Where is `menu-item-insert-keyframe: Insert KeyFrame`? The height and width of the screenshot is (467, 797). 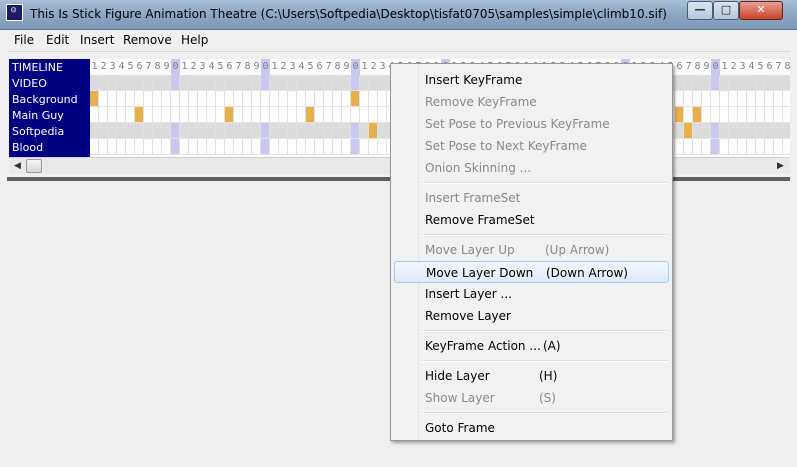
menu-item-insert-keyframe: Insert KeyFrame is located at coordinates (531, 80).